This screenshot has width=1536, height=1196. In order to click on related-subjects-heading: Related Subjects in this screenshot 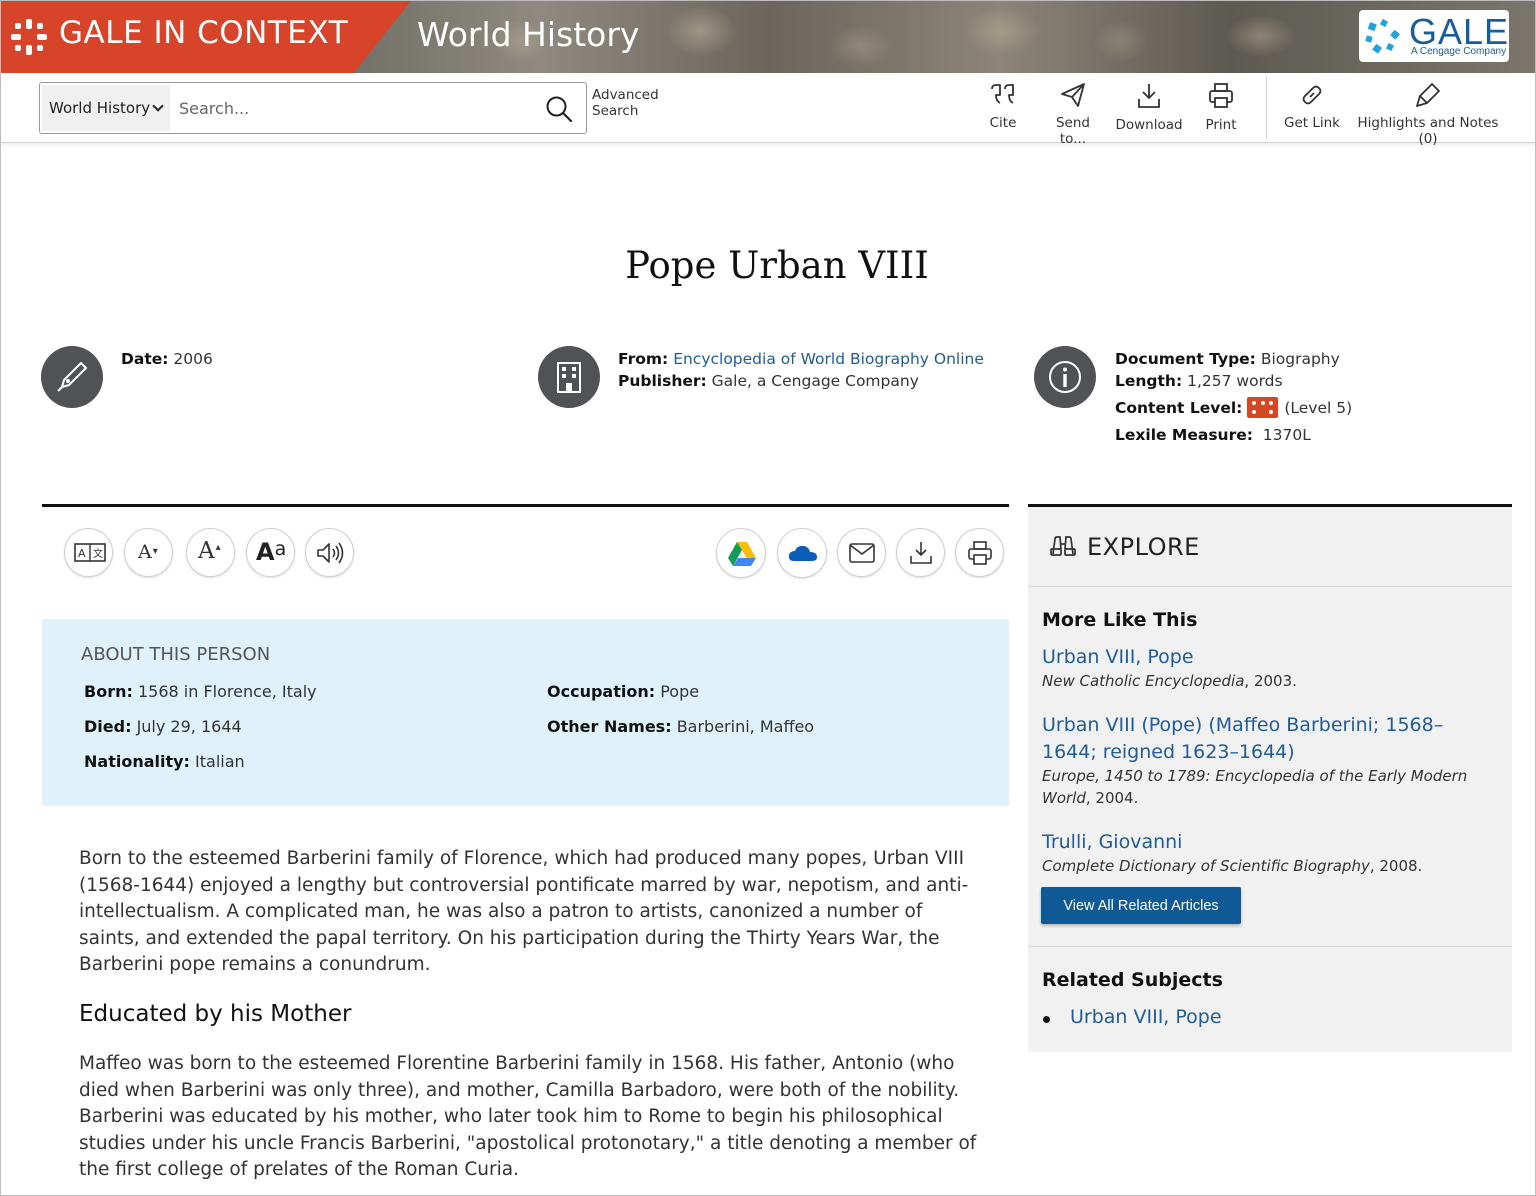, I will do `click(1132, 980)`.